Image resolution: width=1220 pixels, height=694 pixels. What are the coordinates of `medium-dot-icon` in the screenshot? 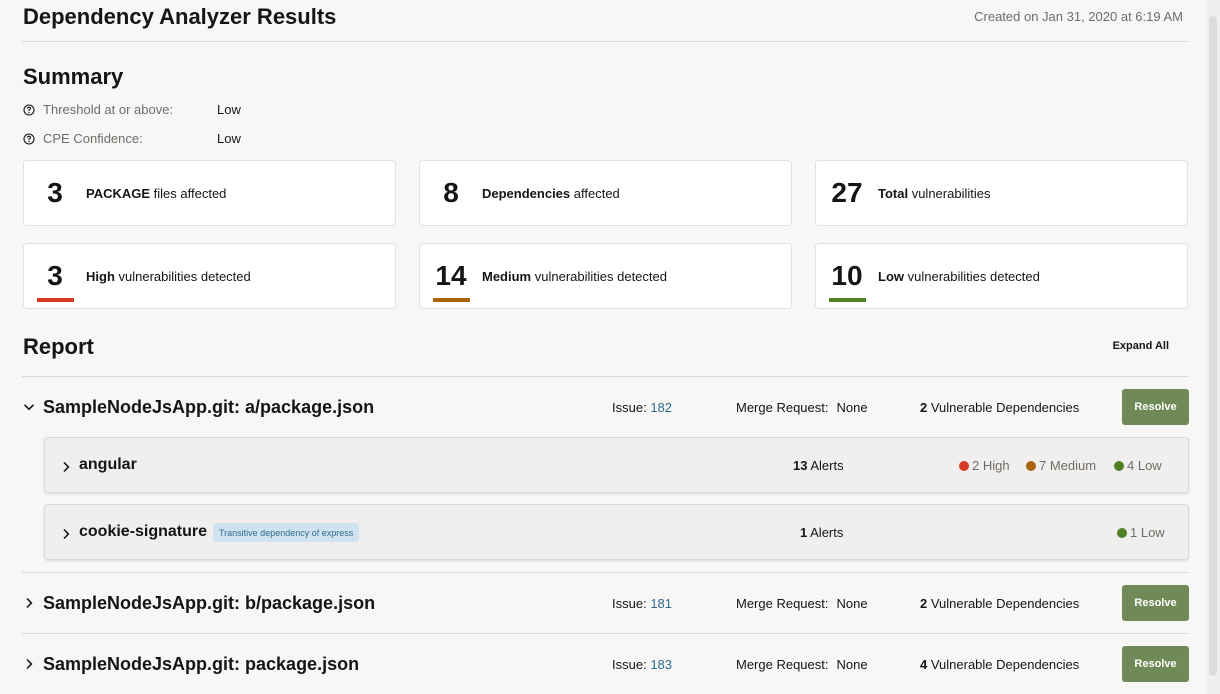 It's located at (1031, 465).